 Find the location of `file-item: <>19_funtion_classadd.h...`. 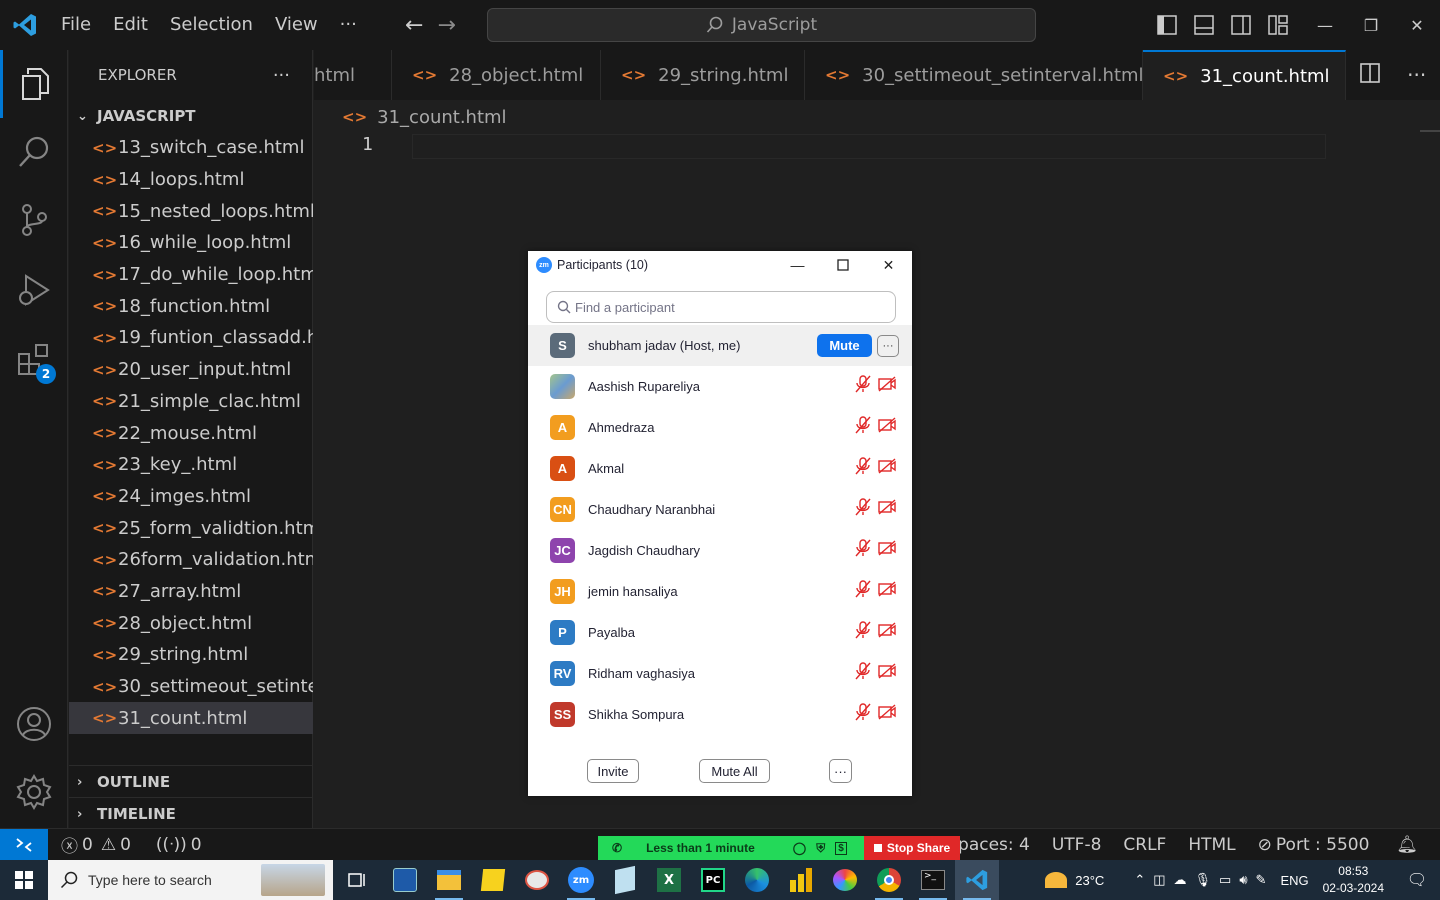

file-item: <>19_funtion_classadd.h... is located at coordinates (191, 338).